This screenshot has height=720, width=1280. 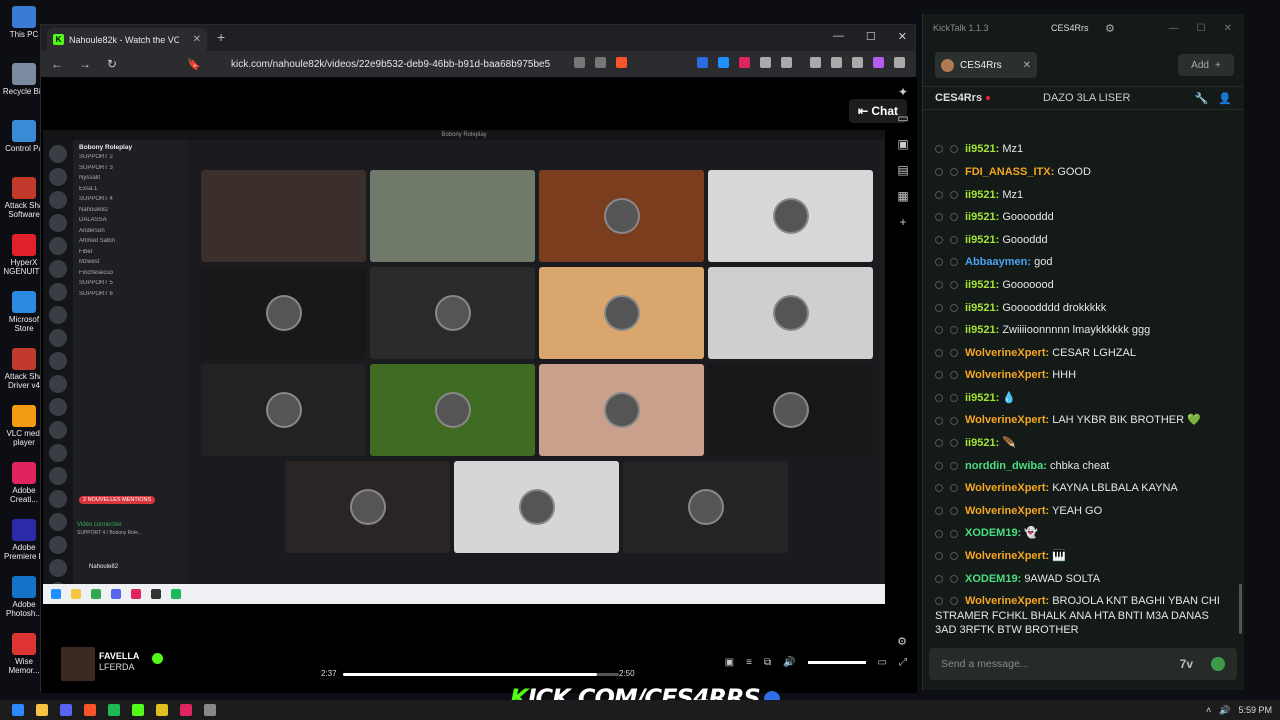 What do you see at coordinates (130, 222) in the screenshot?
I see `channel-item: DALASSA` at bounding box center [130, 222].